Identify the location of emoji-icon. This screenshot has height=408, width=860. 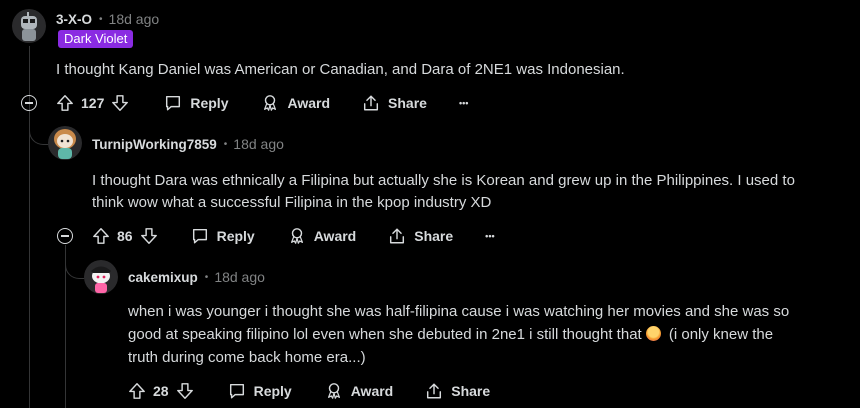
(653, 333).